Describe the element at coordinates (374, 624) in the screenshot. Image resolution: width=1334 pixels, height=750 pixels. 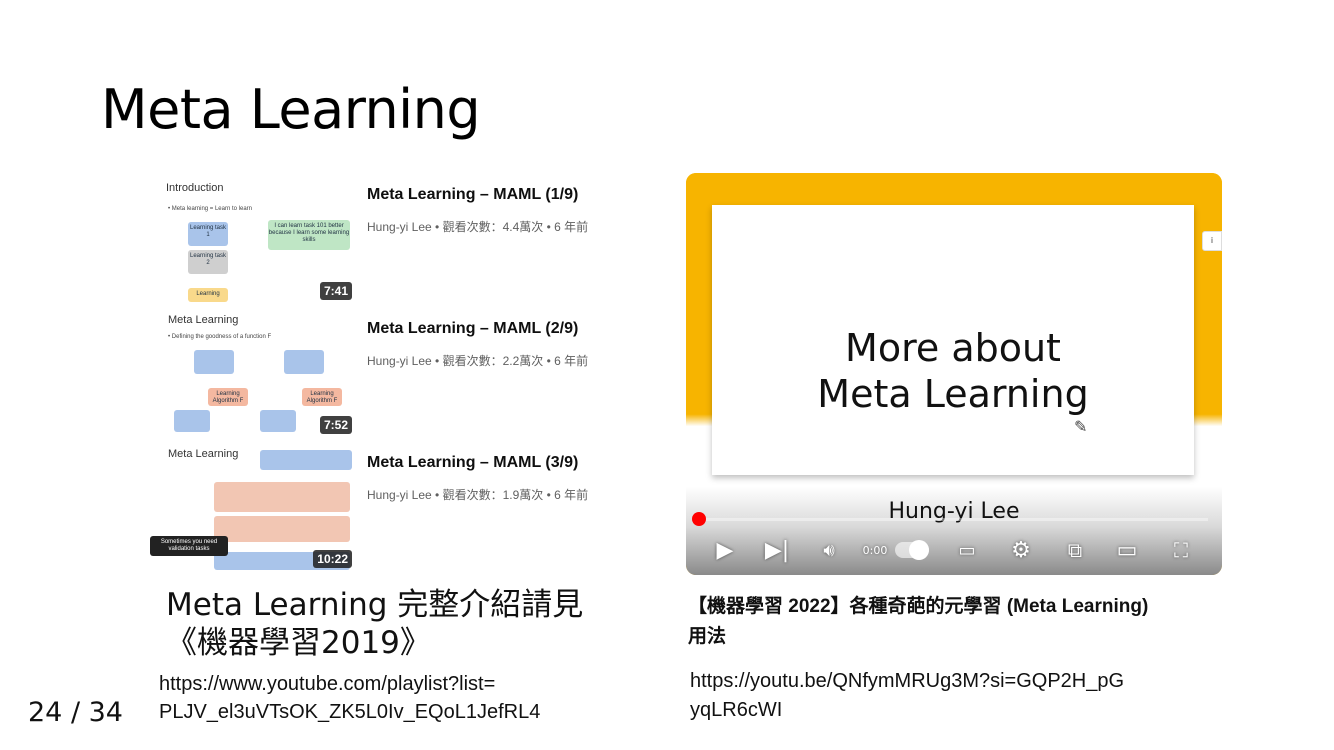
I see `playlist-caption: Meta Learning 完整介紹請見 《機器學習2019》` at that location.